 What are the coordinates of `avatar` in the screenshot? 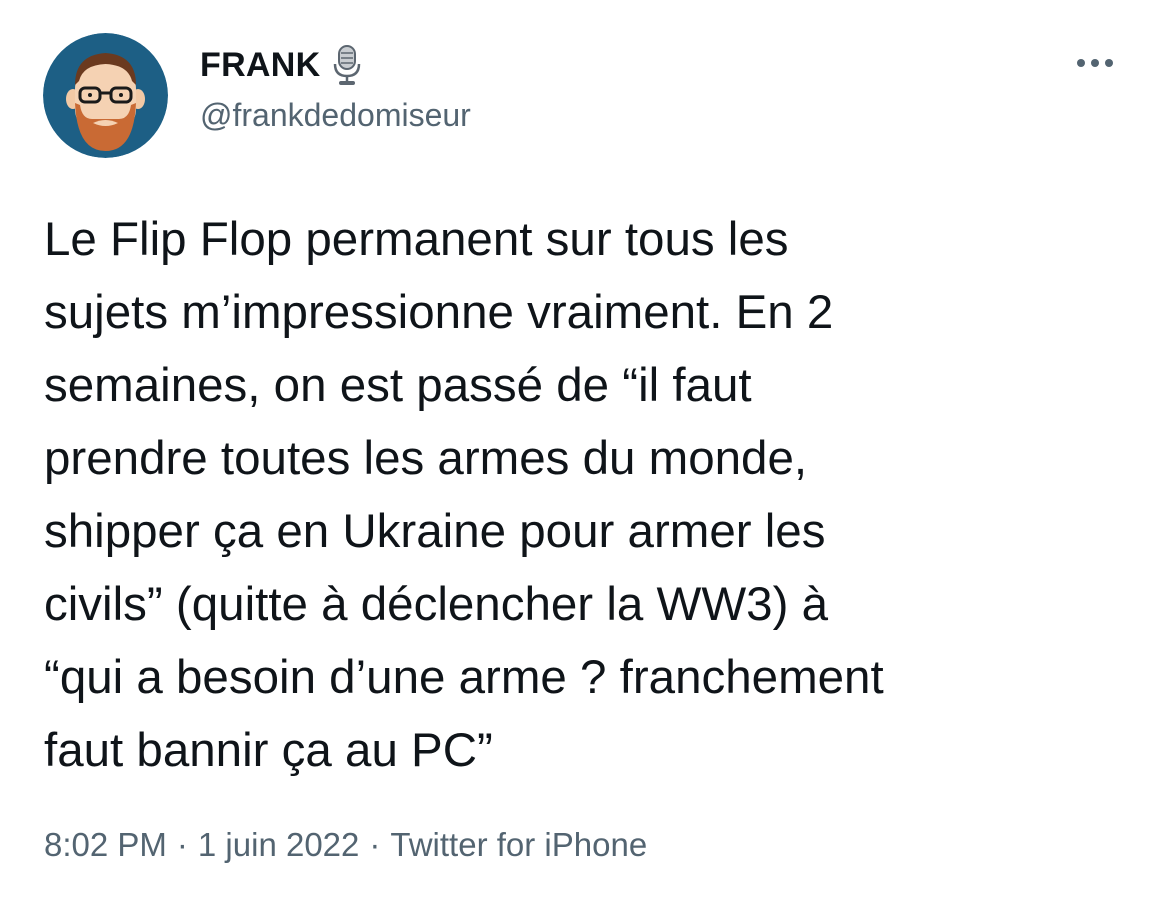 It's located at (105, 95).